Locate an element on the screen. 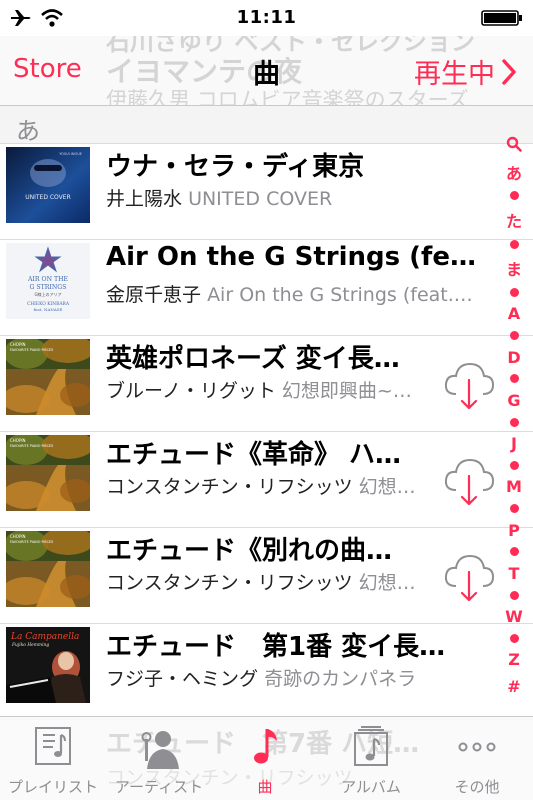 The height and width of the screenshot is (800, 533). search-icon is located at coordinates (514, 144).